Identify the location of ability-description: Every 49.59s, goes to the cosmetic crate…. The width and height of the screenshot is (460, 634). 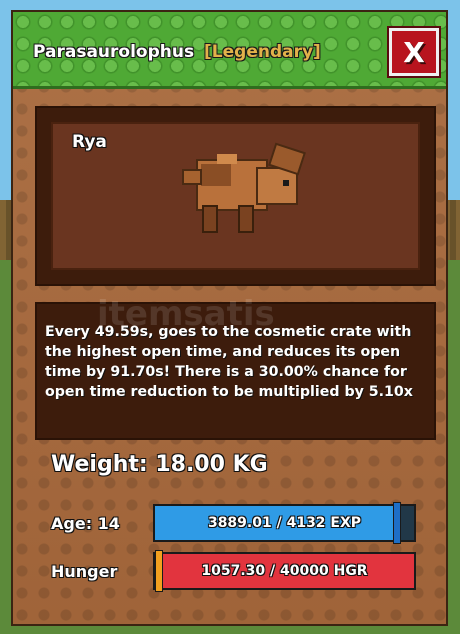
(229, 362).